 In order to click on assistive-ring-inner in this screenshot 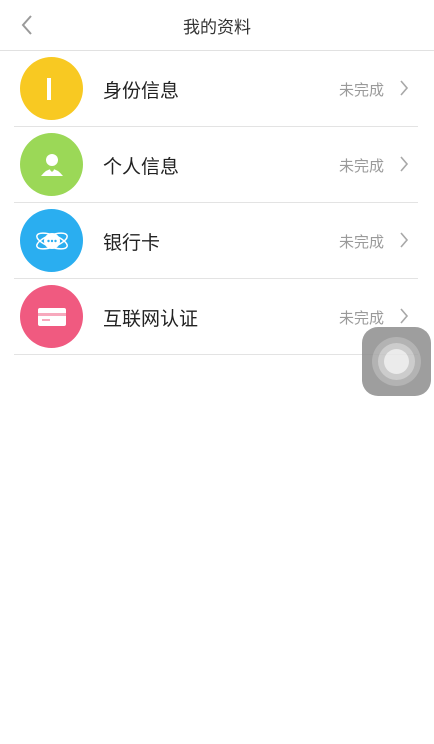, I will do `click(396, 361)`.